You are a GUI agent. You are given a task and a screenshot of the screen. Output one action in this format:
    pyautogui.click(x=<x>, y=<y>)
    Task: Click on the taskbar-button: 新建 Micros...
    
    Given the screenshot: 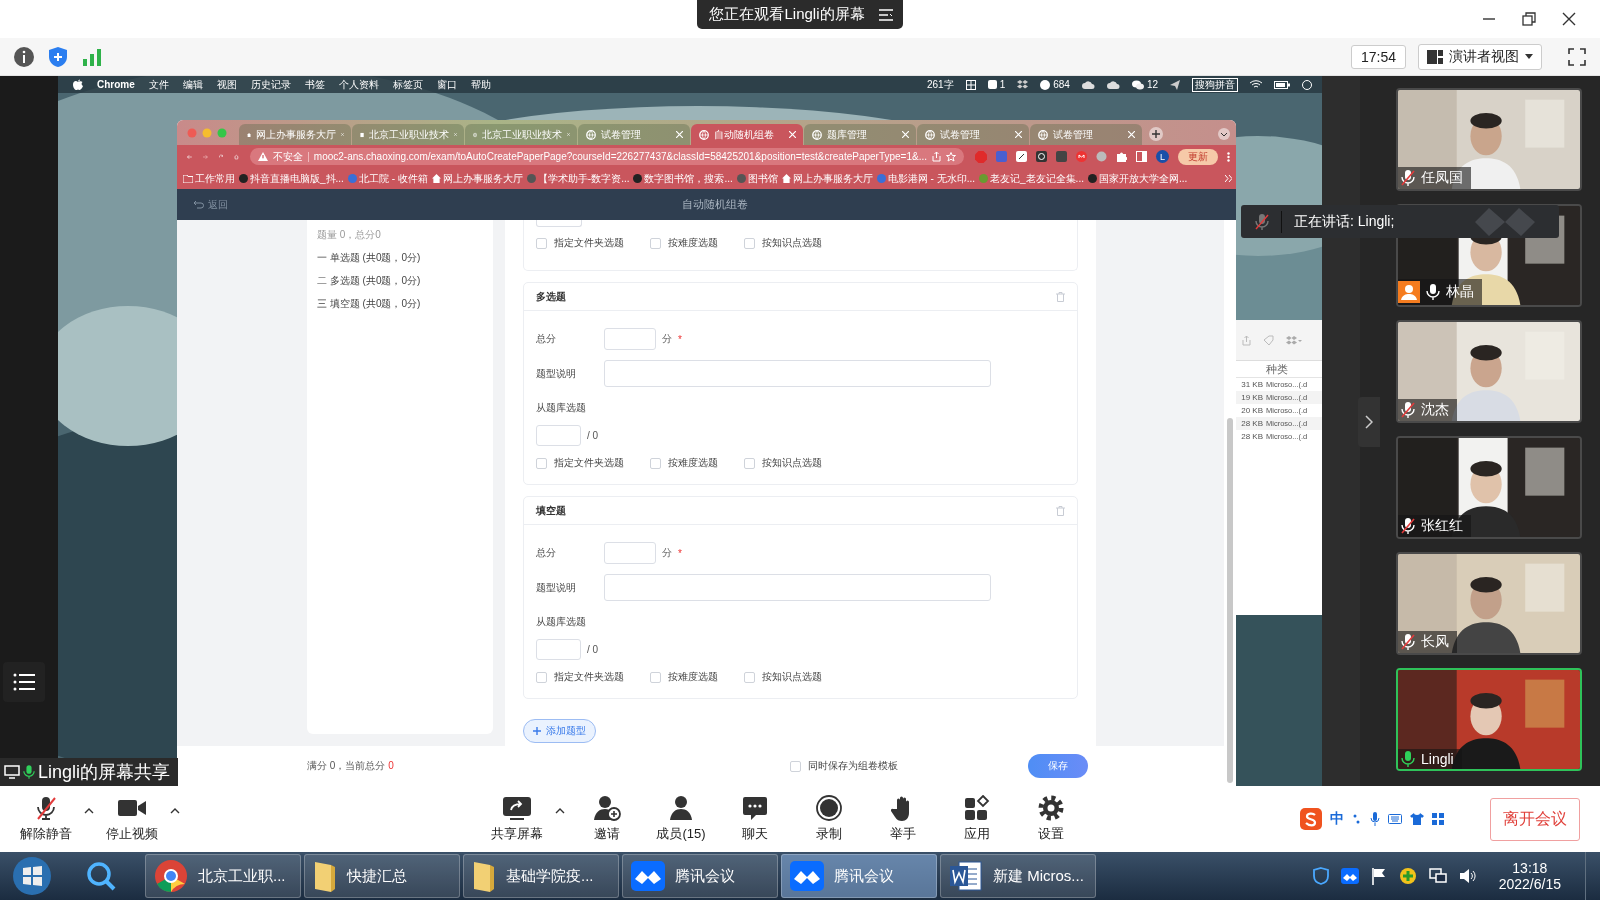 What is the action you would take?
    pyautogui.click(x=1018, y=876)
    